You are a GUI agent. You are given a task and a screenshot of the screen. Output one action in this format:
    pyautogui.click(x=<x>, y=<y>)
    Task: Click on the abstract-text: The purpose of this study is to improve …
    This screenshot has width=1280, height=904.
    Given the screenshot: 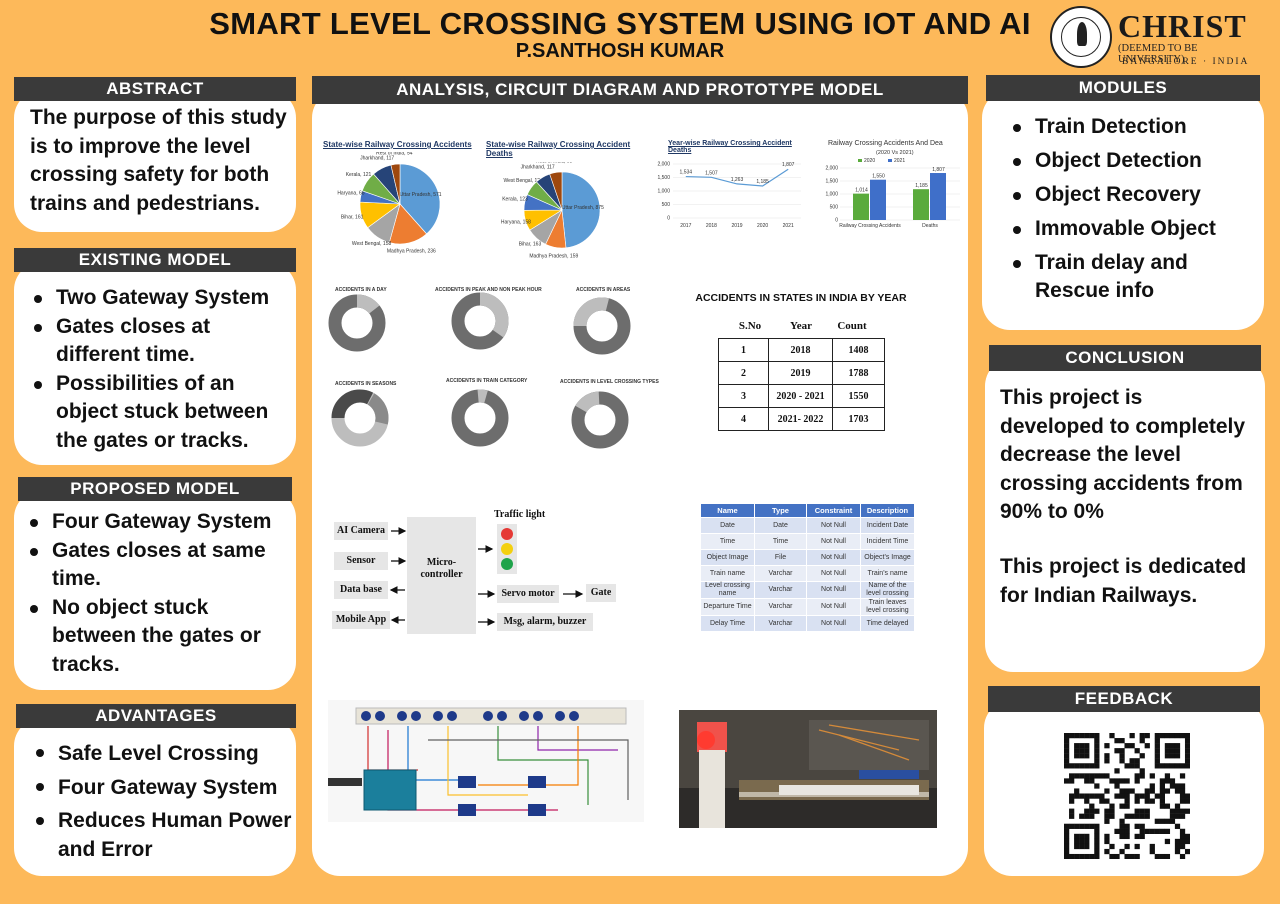 What is the action you would take?
    pyautogui.click(x=158, y=160)
    